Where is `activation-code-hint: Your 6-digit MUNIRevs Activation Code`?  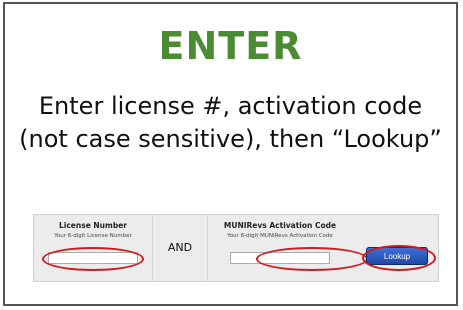 activation-code-hint: Your 6-digit MUNIRevs Activation Code is located at coordinates (280, 236).